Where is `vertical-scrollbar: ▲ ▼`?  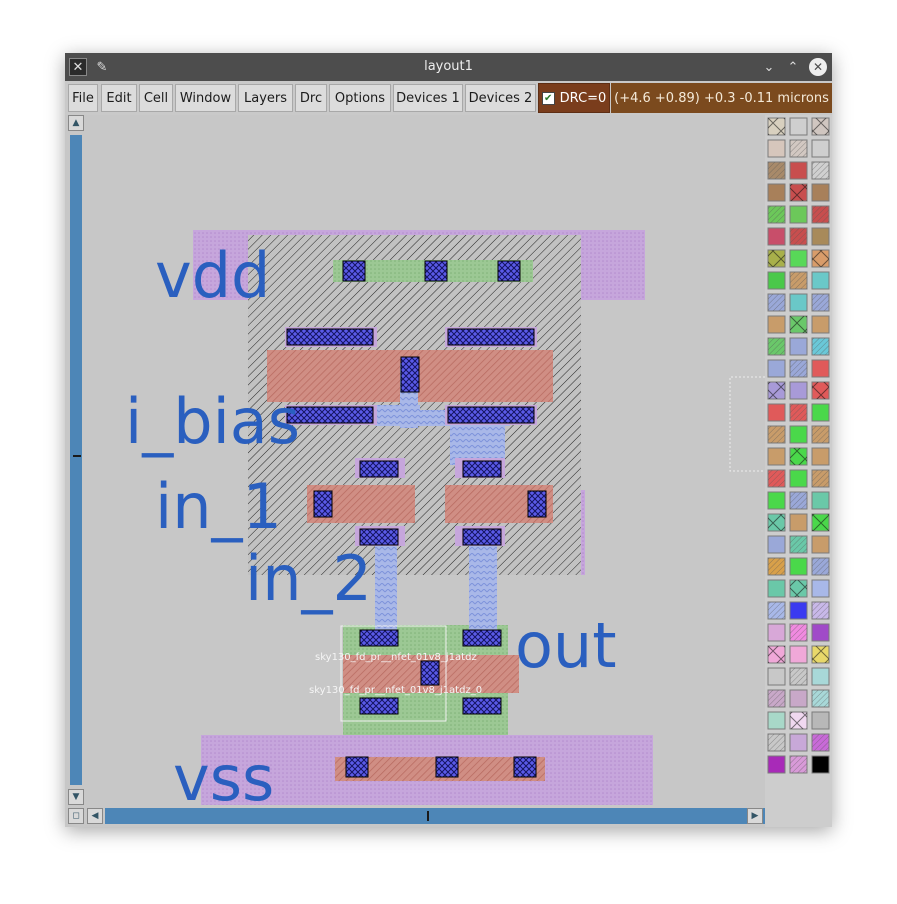
vertical-scrollbar: ▲ ▼ is located at coordinates (76, 461).